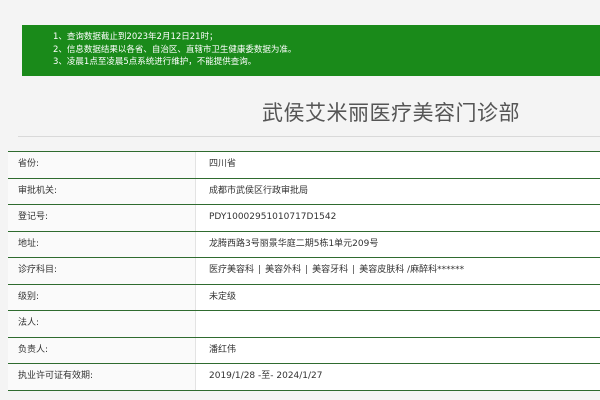 The image size is (600, 400). What do you see at coordinates (29, 296) in the screenshot?
I see `row-label: 级别:` at bounding box center [29, 296].